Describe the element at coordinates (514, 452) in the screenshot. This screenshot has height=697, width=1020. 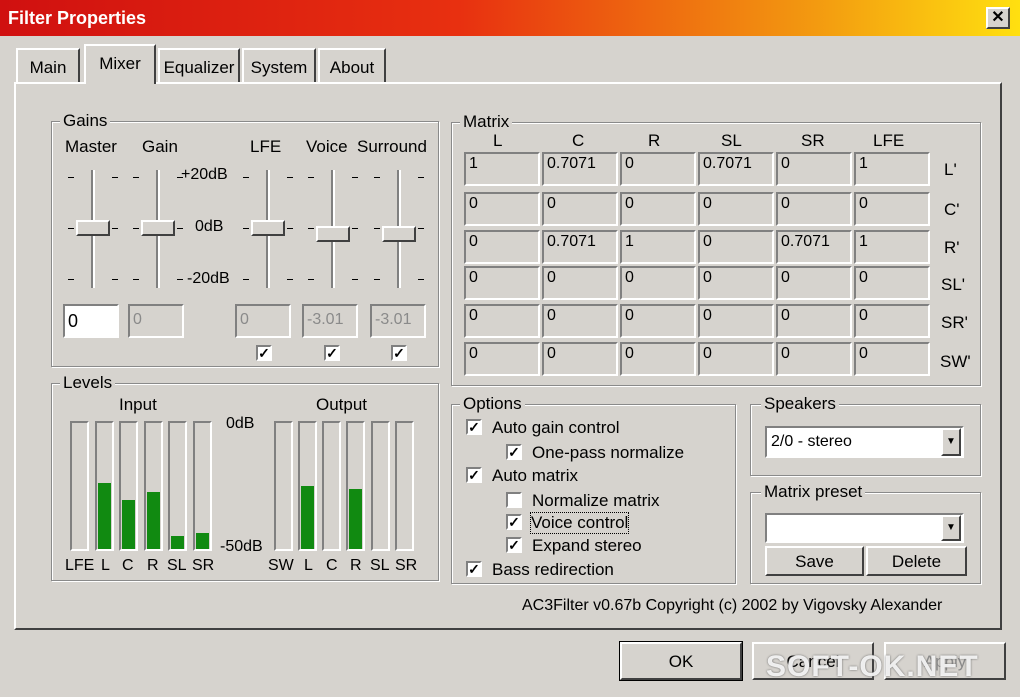
I see `one-pass-normalize-checkbox: ✓` at that location.